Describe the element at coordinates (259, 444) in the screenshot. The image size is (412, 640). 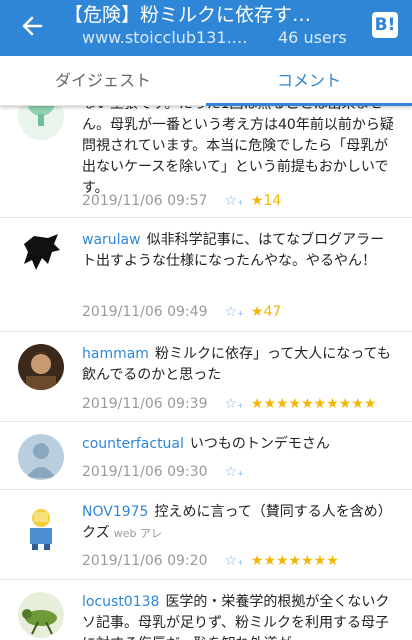
I see `comment-text: いつものトンデモさん` at that location.